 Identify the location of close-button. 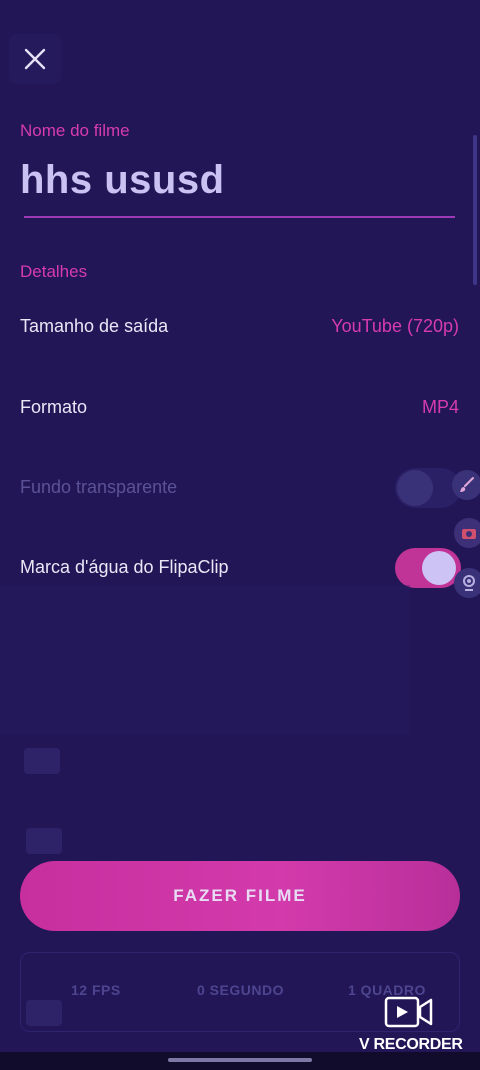
(35, 59).